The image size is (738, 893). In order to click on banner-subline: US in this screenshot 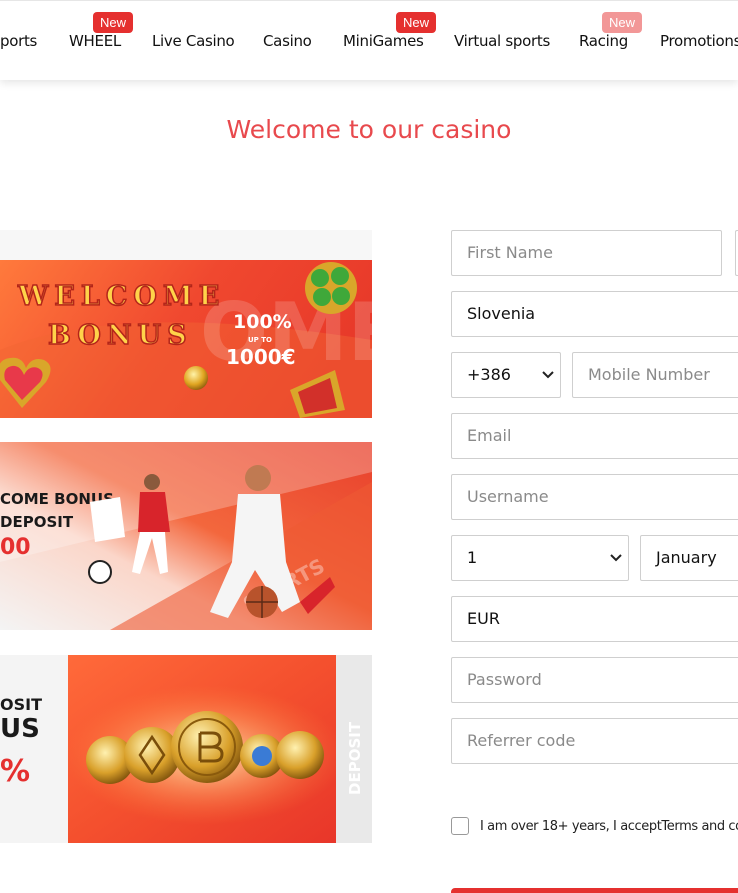, I will do `click(20, 729)`.